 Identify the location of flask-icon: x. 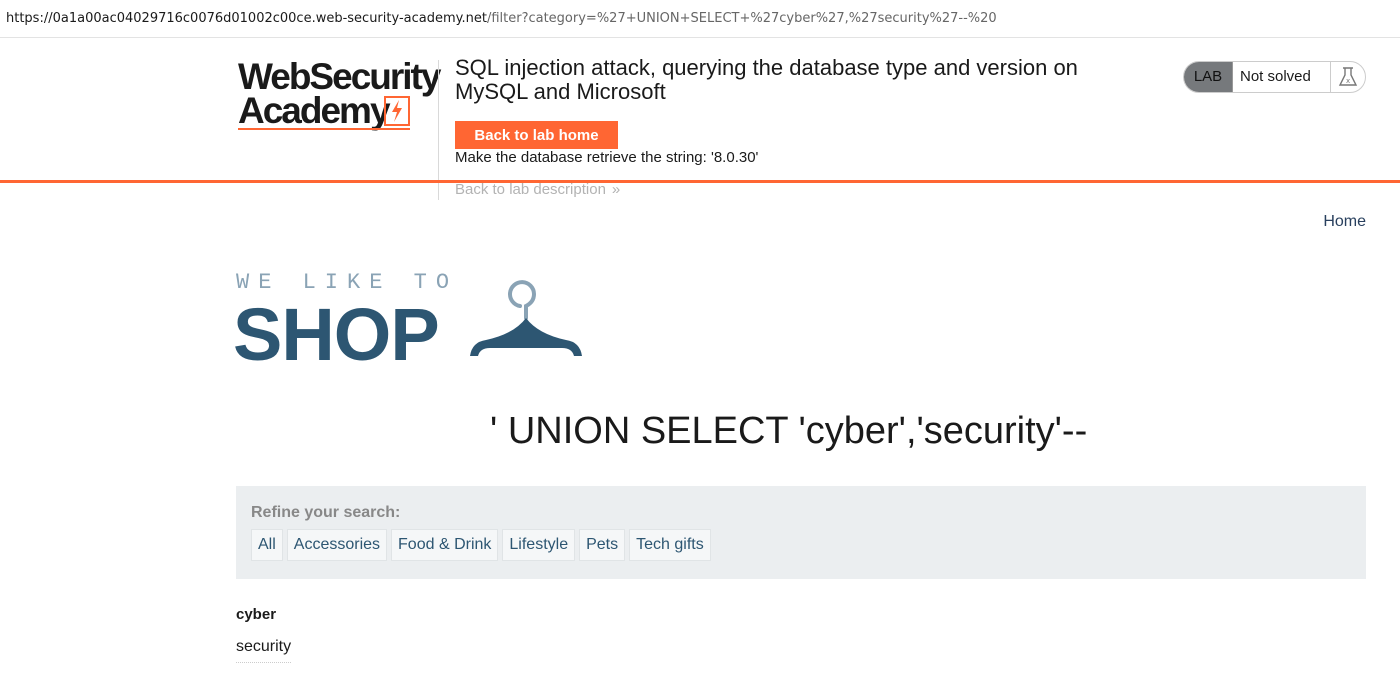
(1347, 77).